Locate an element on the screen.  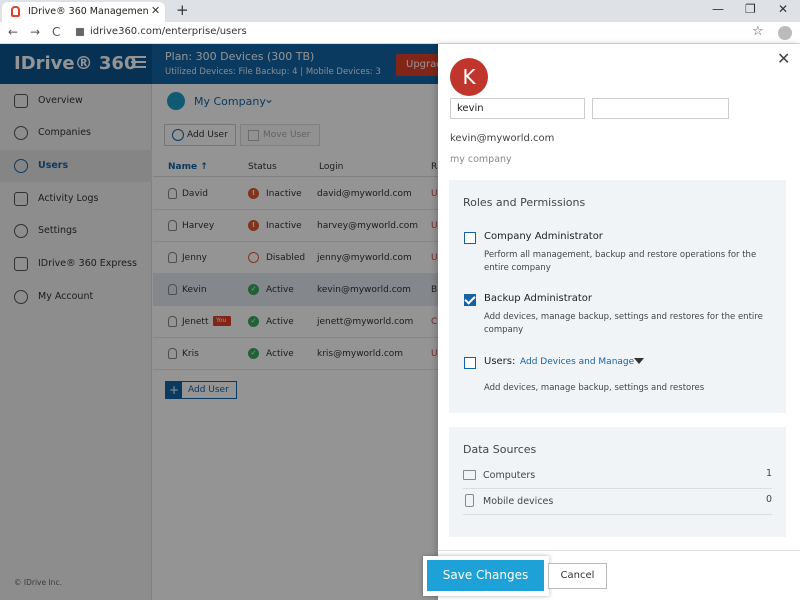
data-source-count: 0 is located at coordinates (768, 499).